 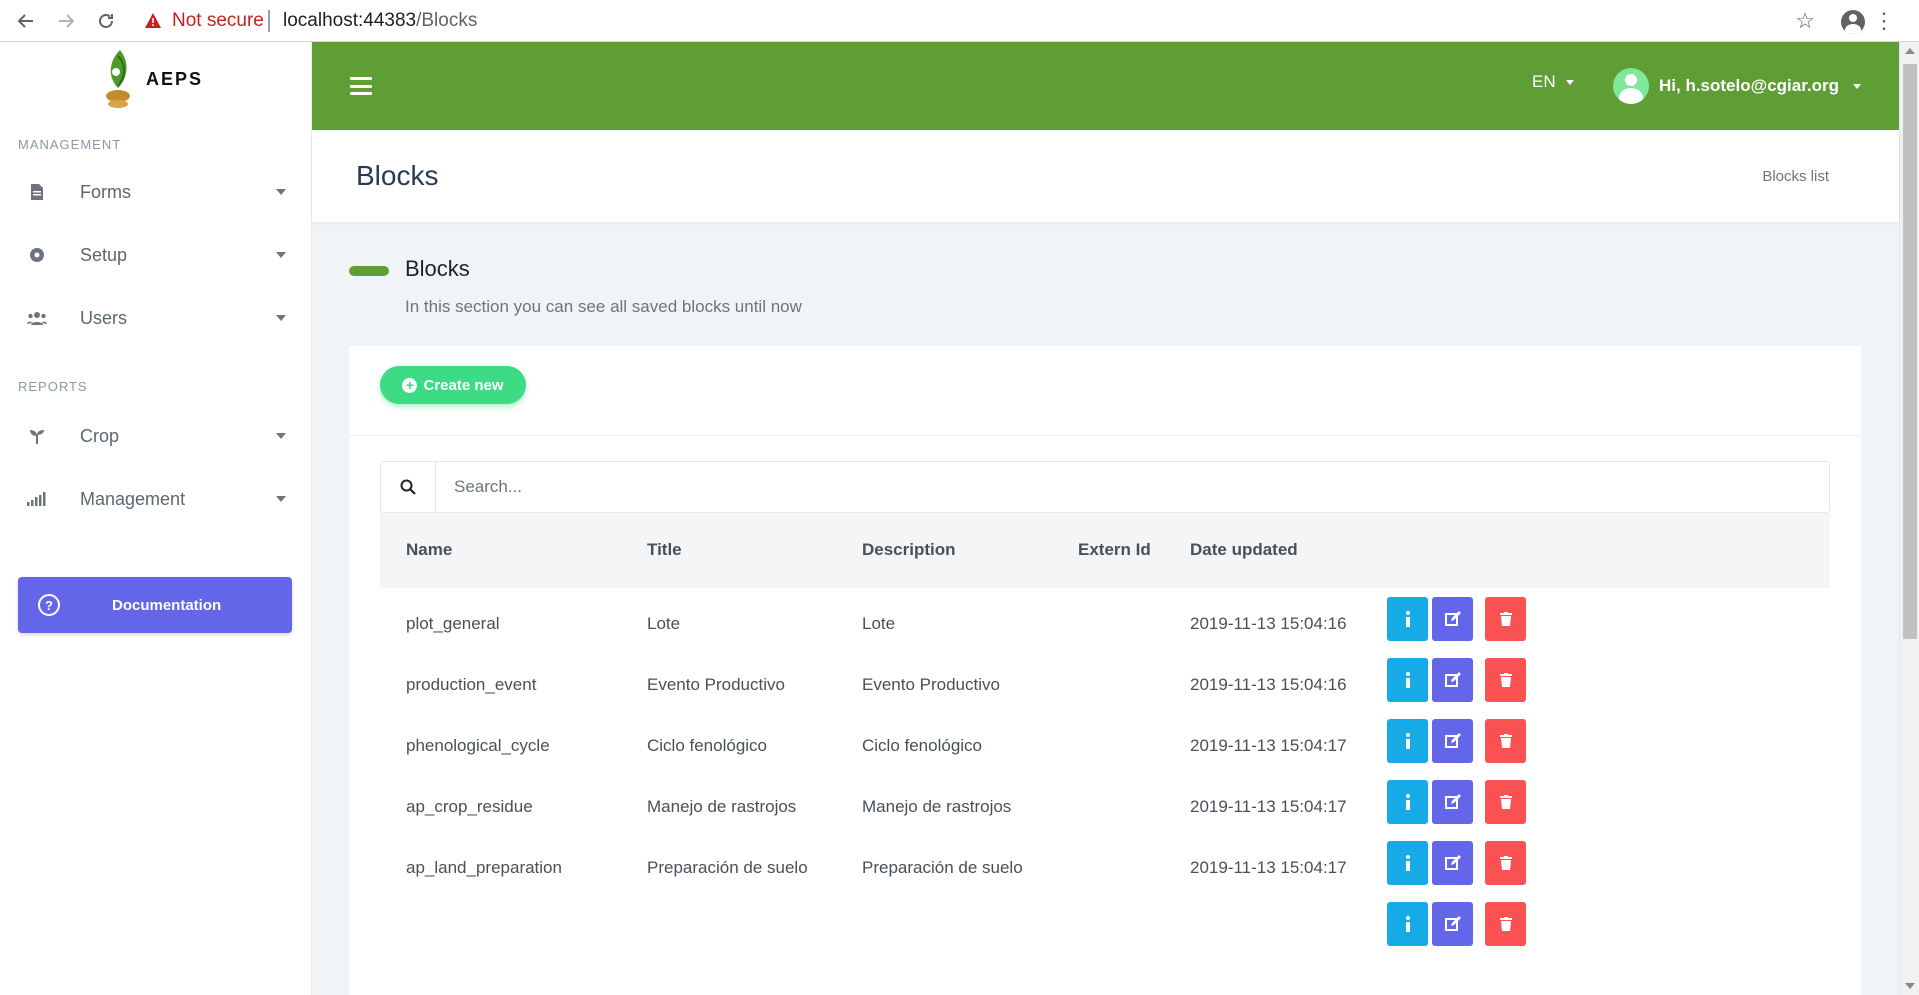 What do you see at coordinates (26, 21) in the screenshot?
I see `back-arrow-icon` at bounding box center [26, 21].